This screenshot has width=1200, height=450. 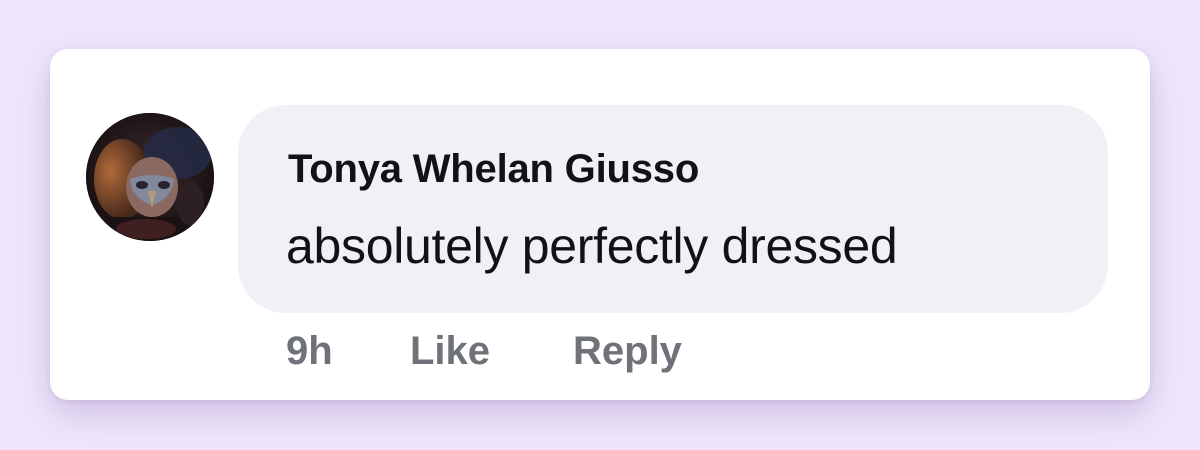 I want to click on comment-text: absolutely perfectly dressed, so click(x=592, y=246).